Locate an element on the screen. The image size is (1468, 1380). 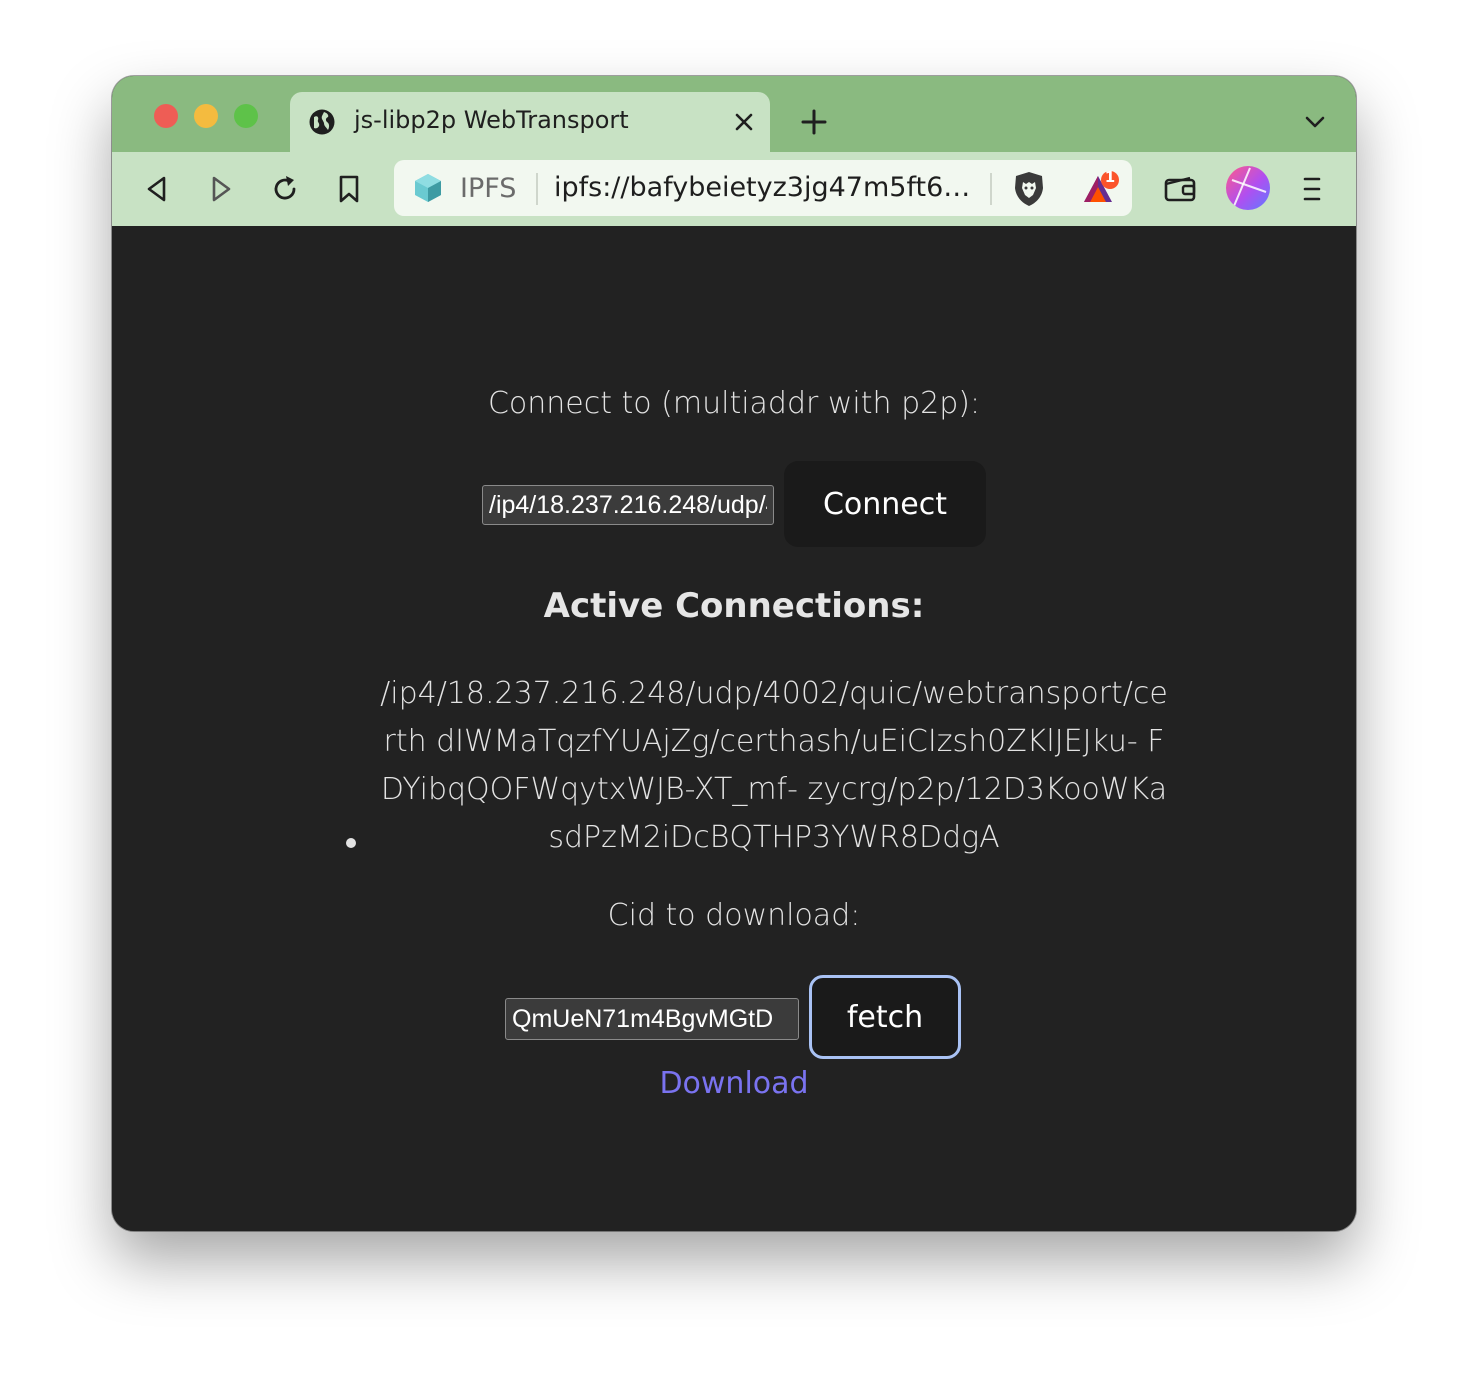
list-bullet is located at coordinates (351, 843).